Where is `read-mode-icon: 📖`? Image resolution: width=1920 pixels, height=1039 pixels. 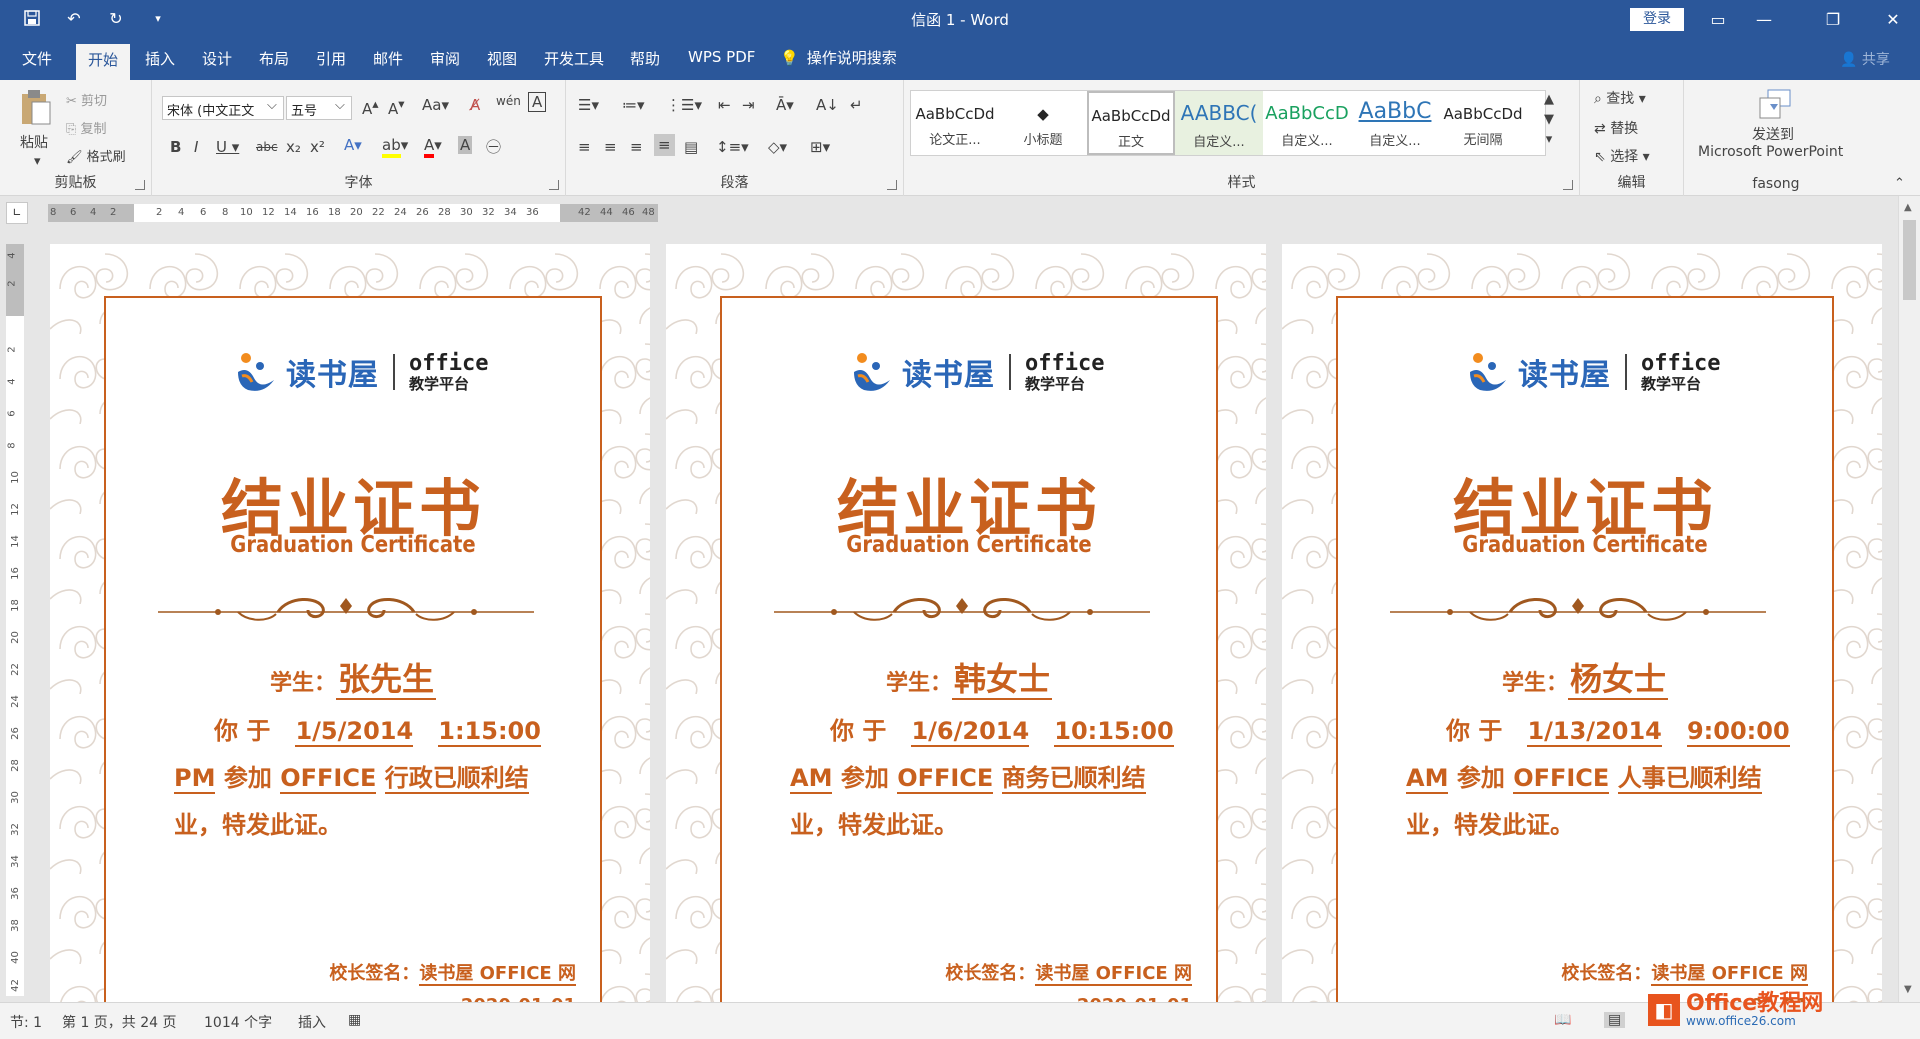 read-mode-icon: 📖 is located at coordinates (1562, 1020).